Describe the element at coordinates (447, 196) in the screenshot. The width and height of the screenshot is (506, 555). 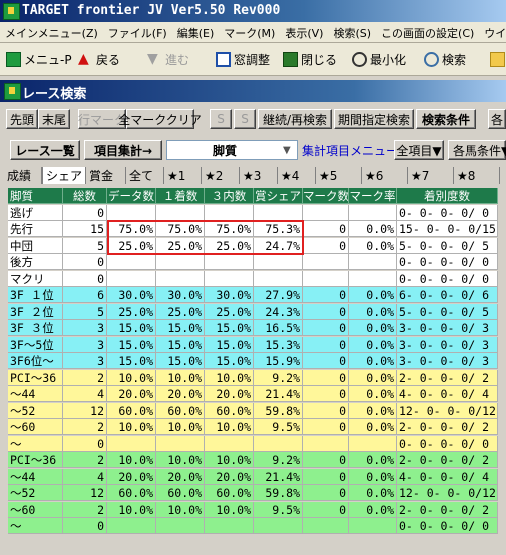
I see `header-finish-distribution: 着別度数` at that location.